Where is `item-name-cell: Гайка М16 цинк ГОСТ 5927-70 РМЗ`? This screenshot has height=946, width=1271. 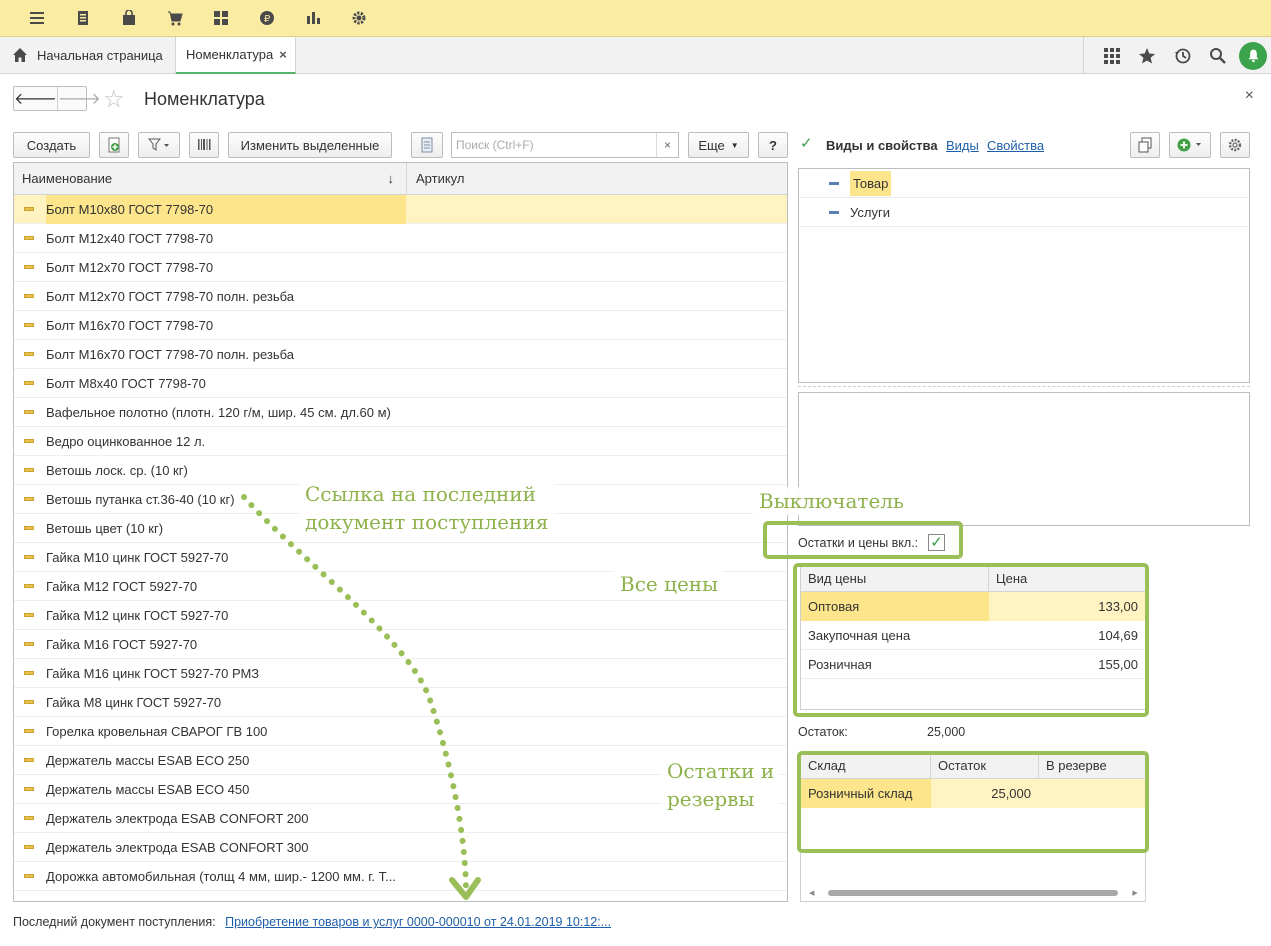 item-name-cell: Гайка М16 цинк ГОСТ 5927-70 РМЗ is located at coordinates (153, 673).